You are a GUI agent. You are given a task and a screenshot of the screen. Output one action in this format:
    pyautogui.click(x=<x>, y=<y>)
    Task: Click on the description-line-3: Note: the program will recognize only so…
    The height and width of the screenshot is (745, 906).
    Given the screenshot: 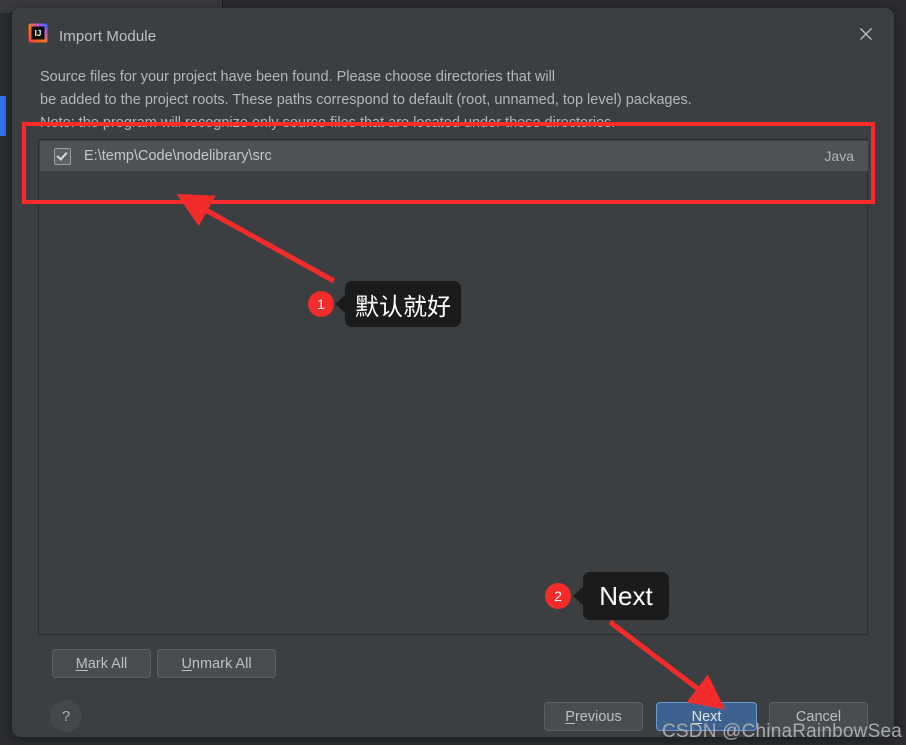 What is the action you would take?
    pyautogui.click(x=328, y=123)
    